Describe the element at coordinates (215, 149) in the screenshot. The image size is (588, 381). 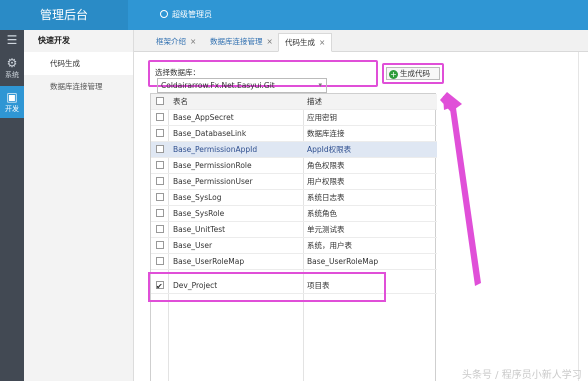
I see `table-name-cell: Base_PermissionAppId` at that location.